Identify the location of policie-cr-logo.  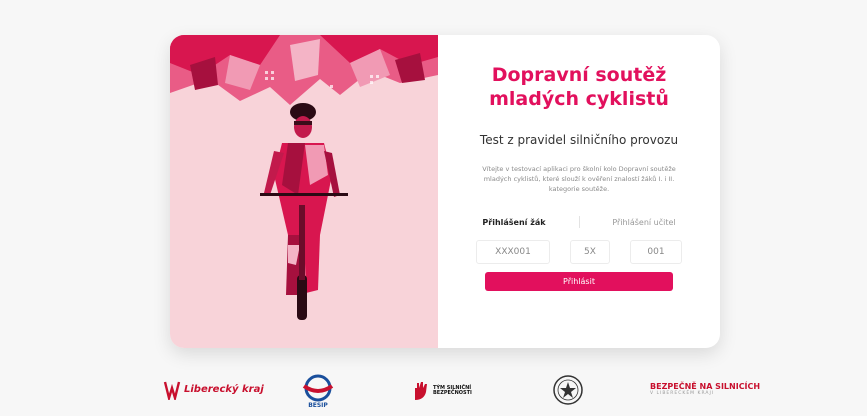
(568, 390).